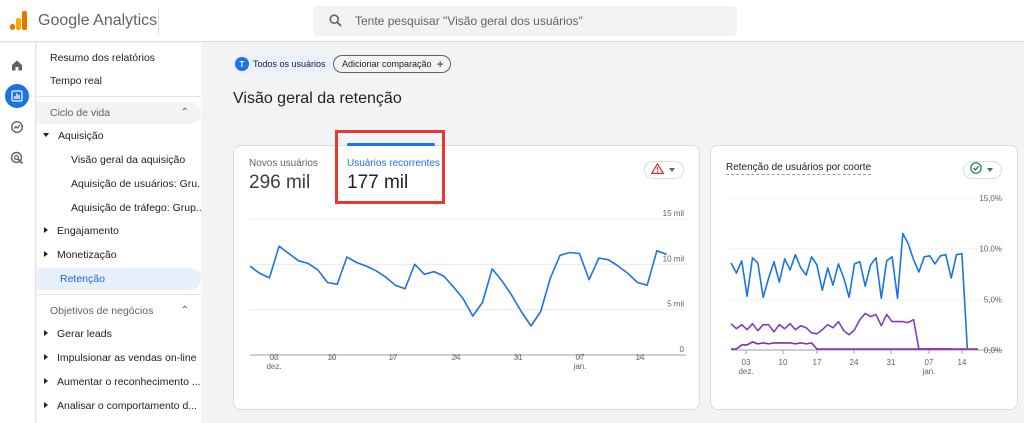 This screenshot has height=423, width=1024. Describe the element at coordinates (817, 362) in the screenshot. I see `x-tick-label: 17` at that location.